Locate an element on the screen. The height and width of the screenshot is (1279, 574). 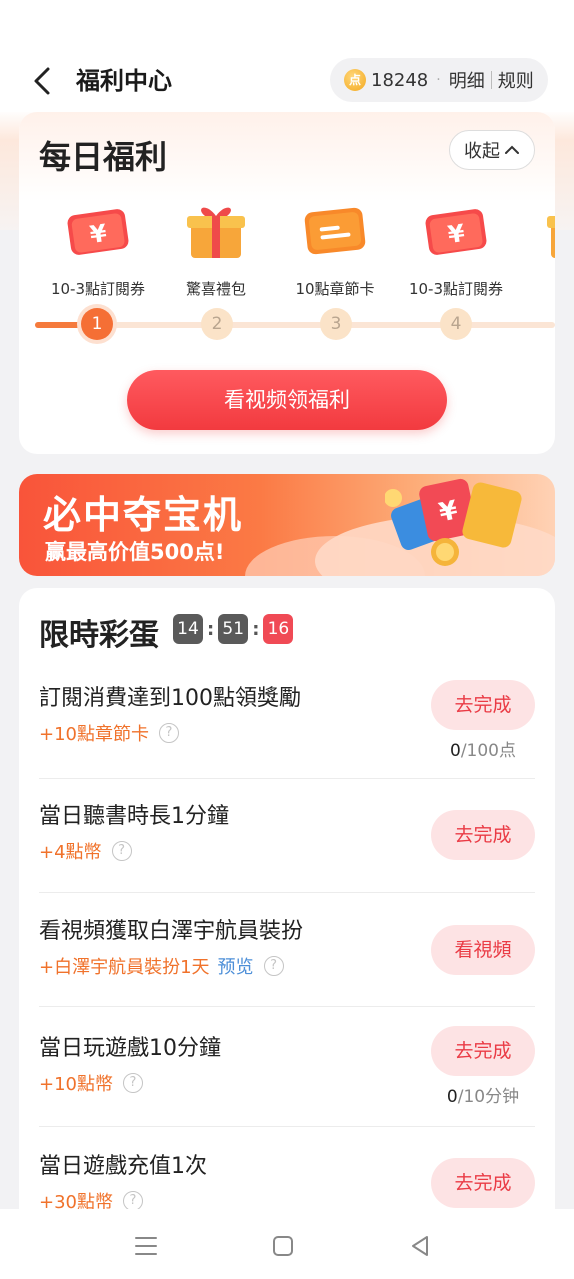
app-header: 福利中心 点 18248 · 明细 规则 is located at coordinates (287, 81).